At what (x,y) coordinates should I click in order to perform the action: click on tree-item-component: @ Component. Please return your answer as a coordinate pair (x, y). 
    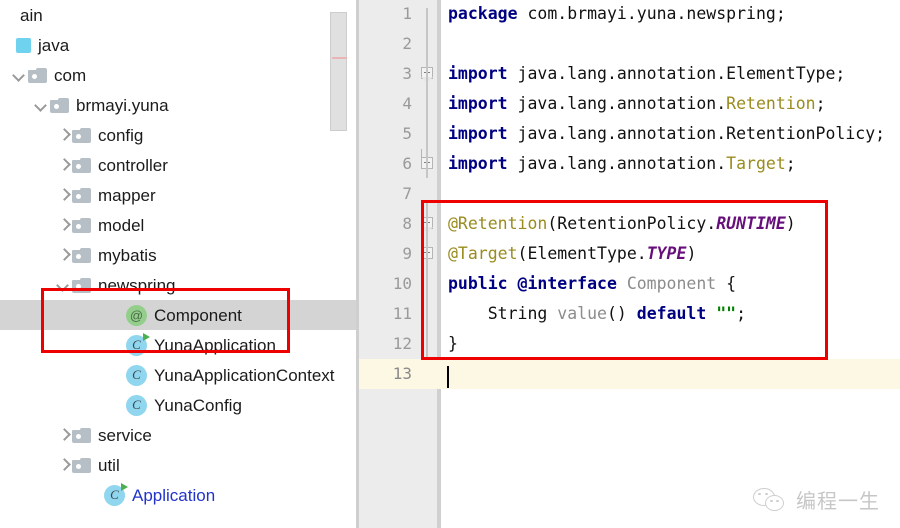
    Looking at the image, I should click on (178, 315).